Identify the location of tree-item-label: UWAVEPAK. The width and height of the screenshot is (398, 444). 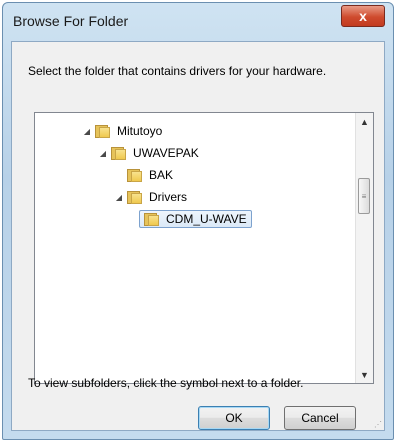
(166, 153).